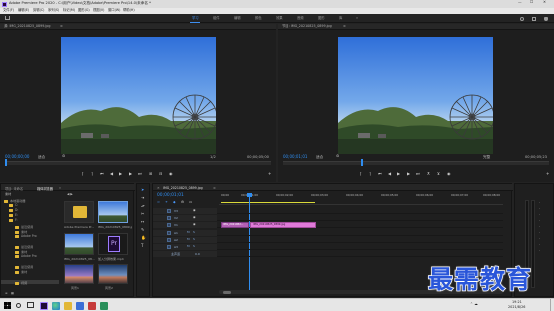 Image resolution: width=554 pixels, height=311 pixels. What do you see at coordinates (60, 188) in the screenshot?
I see `more-tabs-icon: »` at bounding box center [60, 188].